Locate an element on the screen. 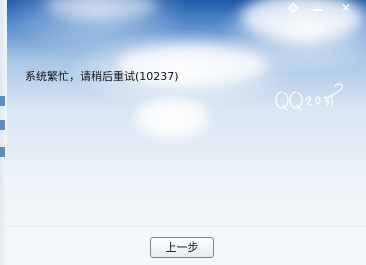  minimize-button is located at coordinates (317, 8).